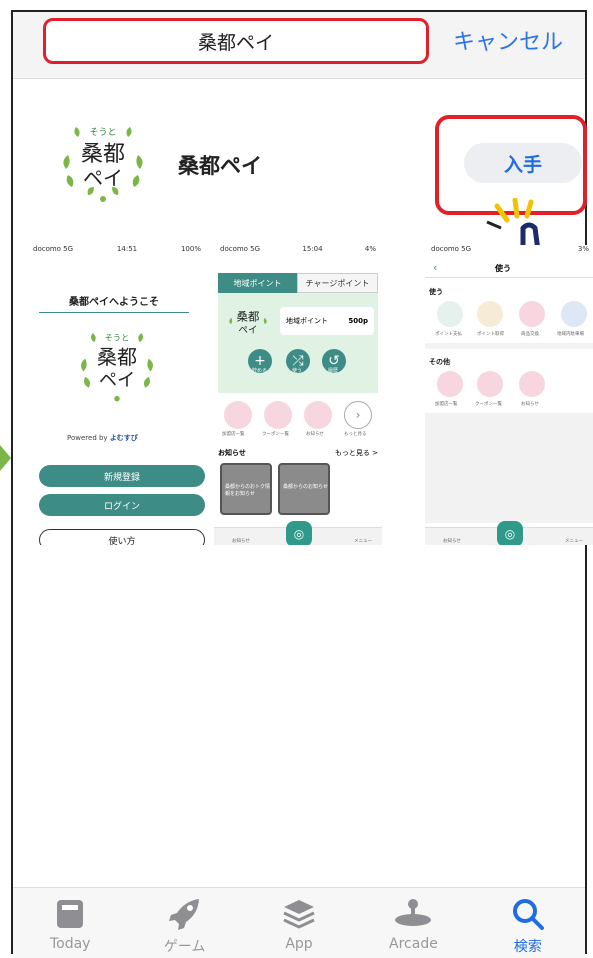  What do you see at coordinates (527, 947) in the screenshot?
I see `tab-label: 検索` at bounding box center [527, 947].